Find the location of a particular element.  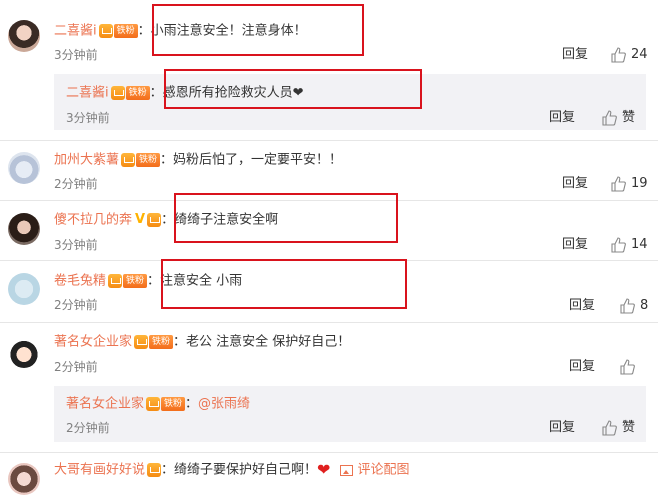

username-link: 大哥有画好好说 is located at coordinates (99, 470).